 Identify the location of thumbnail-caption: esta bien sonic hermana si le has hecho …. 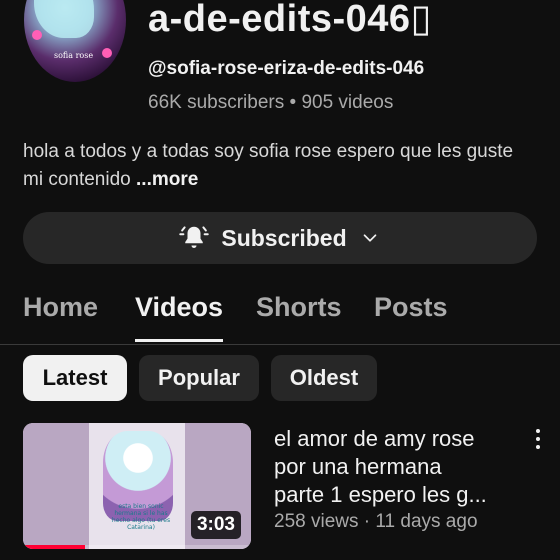
(141, 517).